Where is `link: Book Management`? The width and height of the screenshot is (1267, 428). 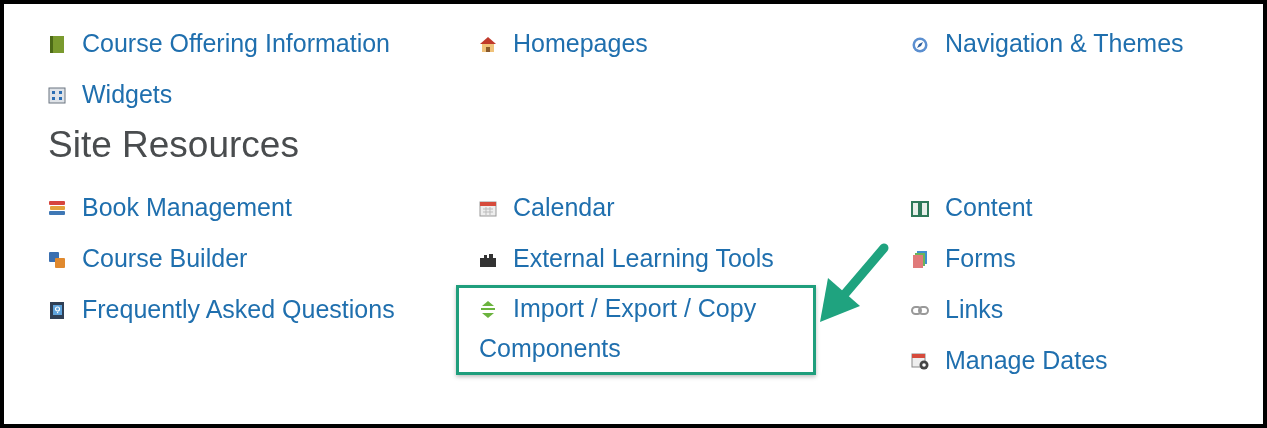 link: Book Management is located at coordinates (263, 207).